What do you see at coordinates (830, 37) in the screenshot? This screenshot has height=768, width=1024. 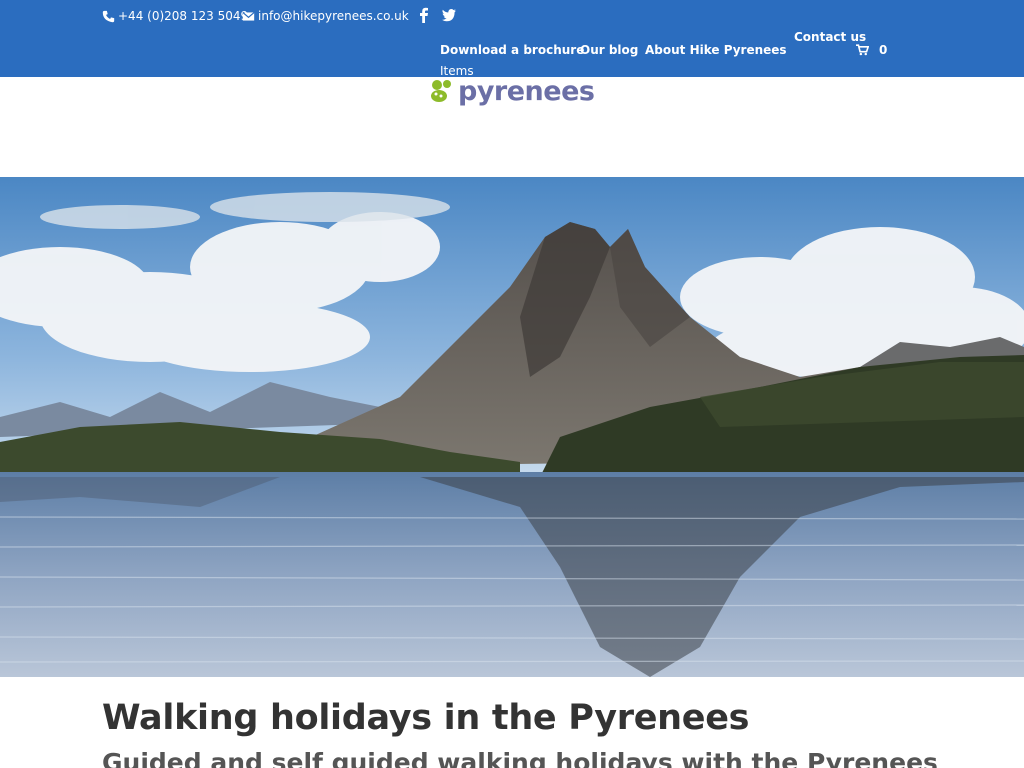 I see `nav-contact-us: Contact us` at bounding box center [830, 37].